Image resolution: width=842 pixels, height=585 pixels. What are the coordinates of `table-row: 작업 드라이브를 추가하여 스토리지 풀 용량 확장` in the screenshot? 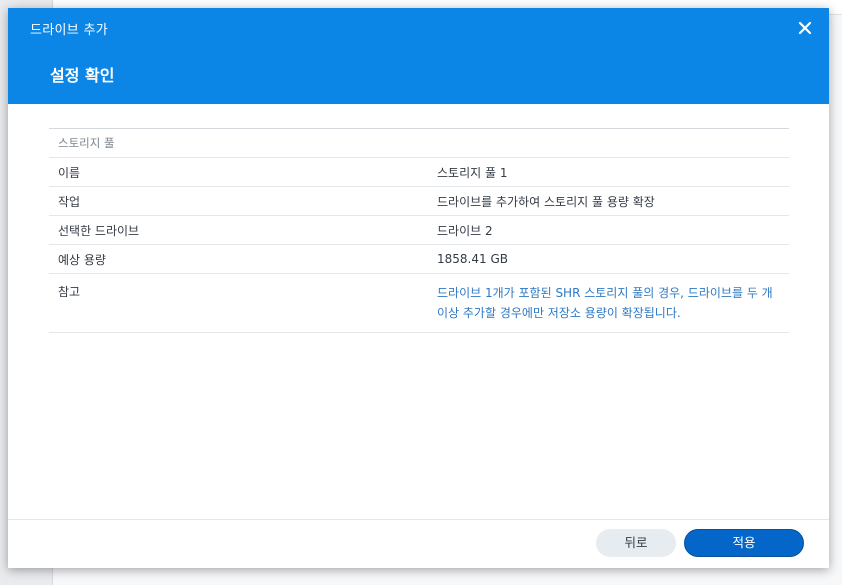 It's located at (419, 201).